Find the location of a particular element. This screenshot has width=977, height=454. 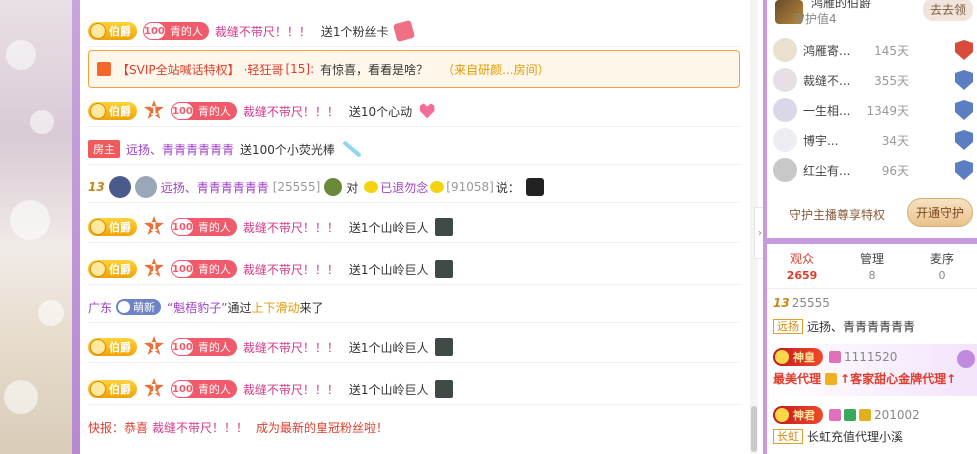

flash-announcement: 快报：恭喜 裁缝不带尺！！！ 成为最新的皇冠粉丝啦！ is located at coordinates (238, 427).